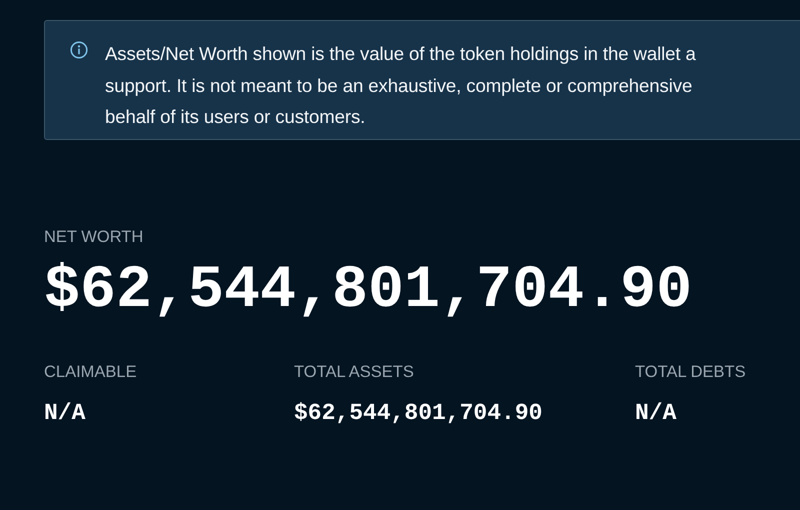  I want to click on net-worth-label: NET WORTH, so click(94, 237).